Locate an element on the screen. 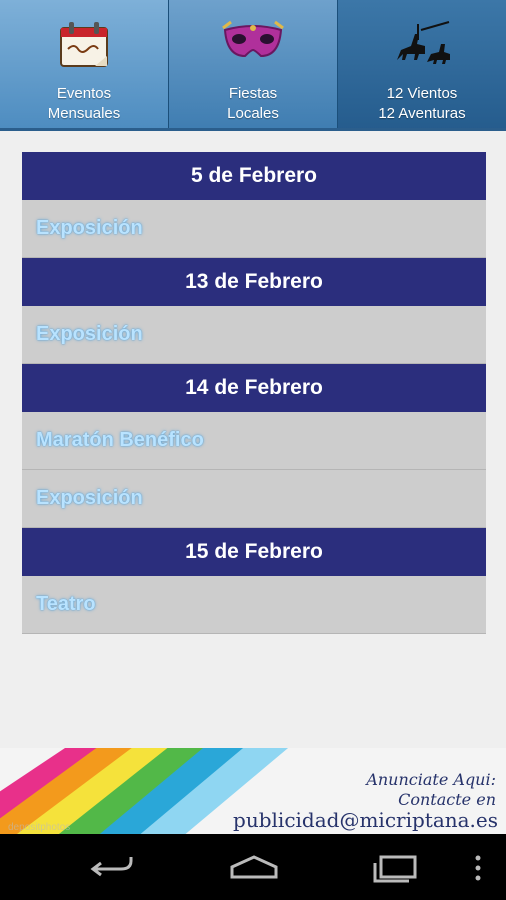  event-item: Teatro is located at coordinates (254, 605).